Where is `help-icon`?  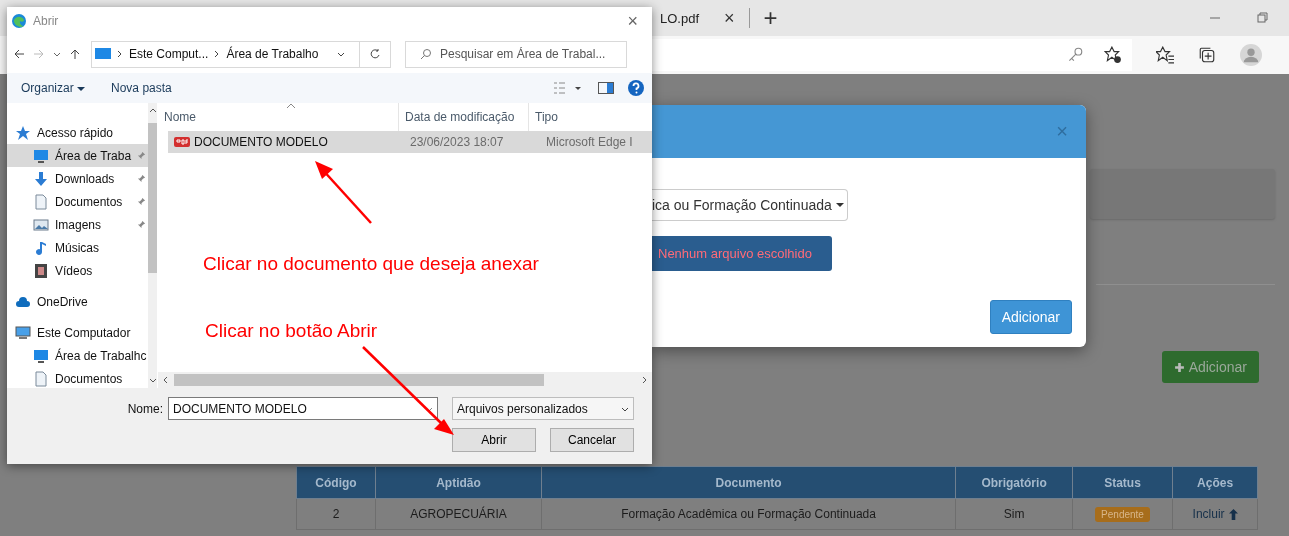 help-icon is located at coordinates (636, 88).